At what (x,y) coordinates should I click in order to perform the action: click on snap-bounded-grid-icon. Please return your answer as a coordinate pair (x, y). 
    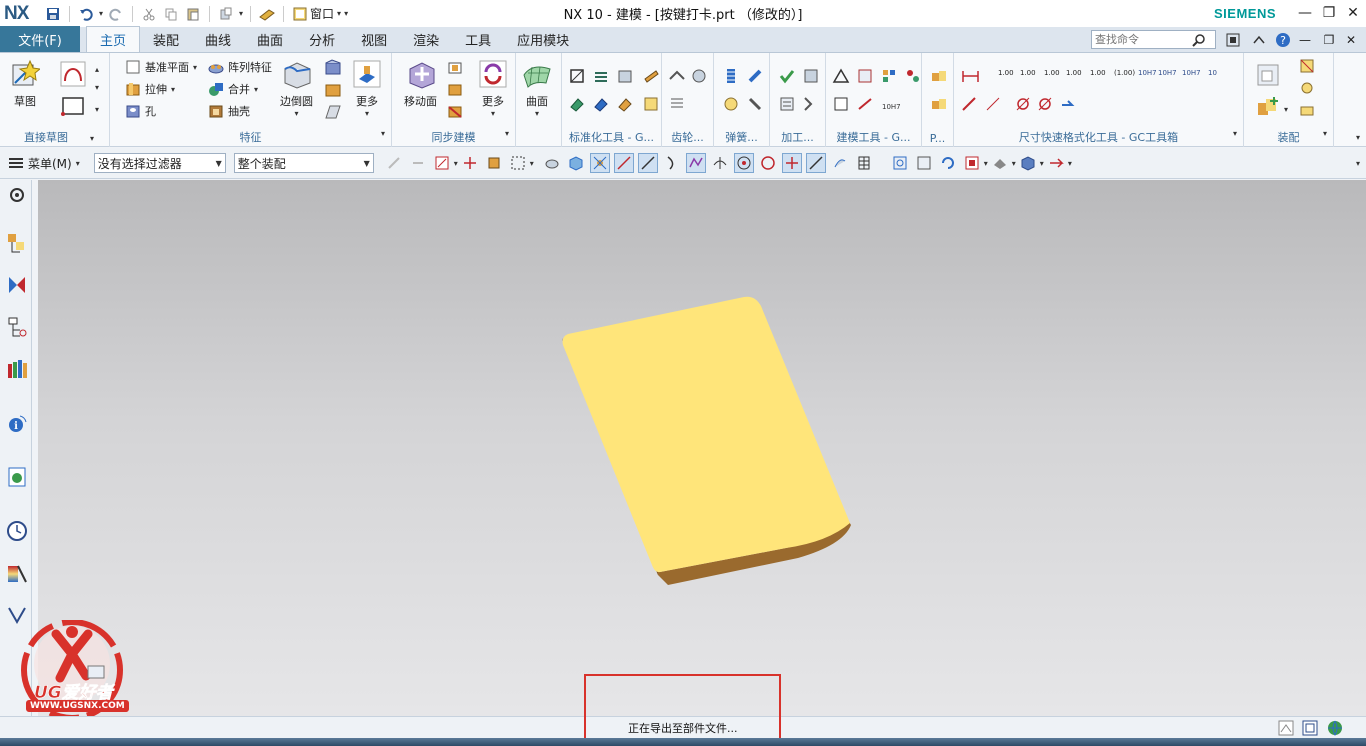
    Looking at the image, I should click on (864, 163).